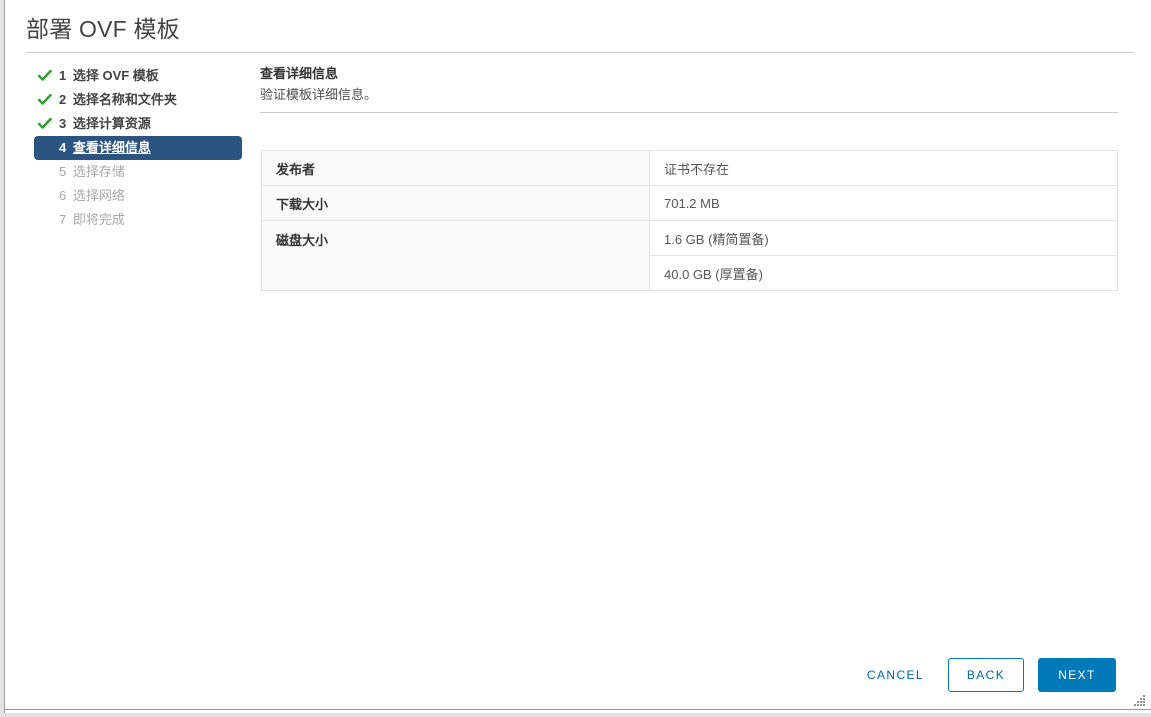 The height and width of the screenshot is (717, 1151). I want to click on content-divider, so click(689, 112).